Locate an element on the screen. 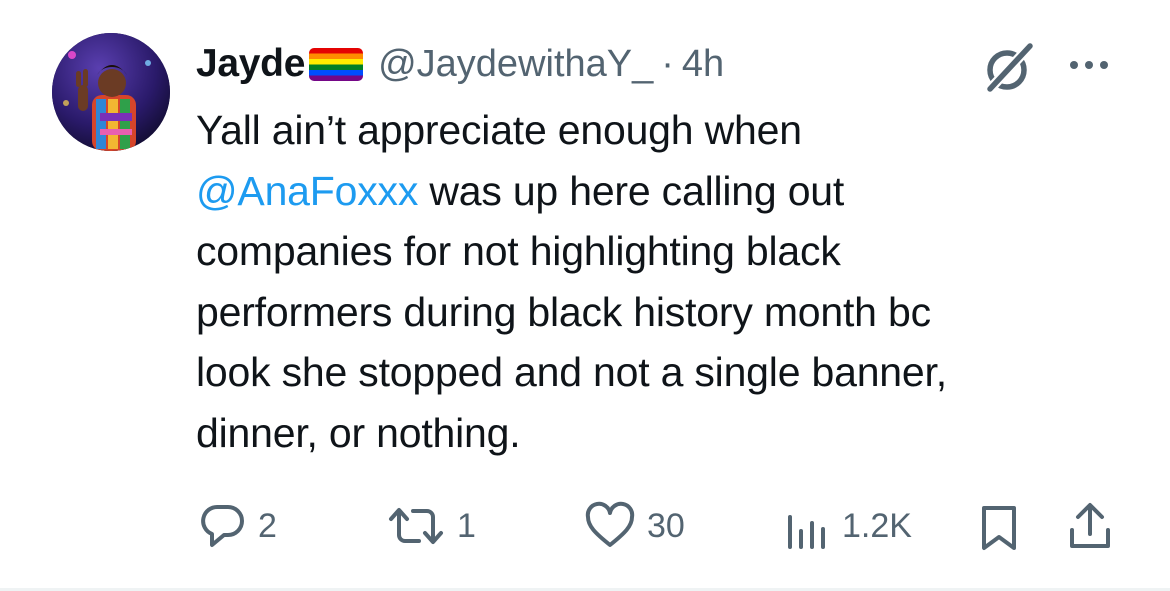 Image resolution: width=1170 pixels, height=591 pixels. rainbow-flag-icon is located at coordinates (336, 64).